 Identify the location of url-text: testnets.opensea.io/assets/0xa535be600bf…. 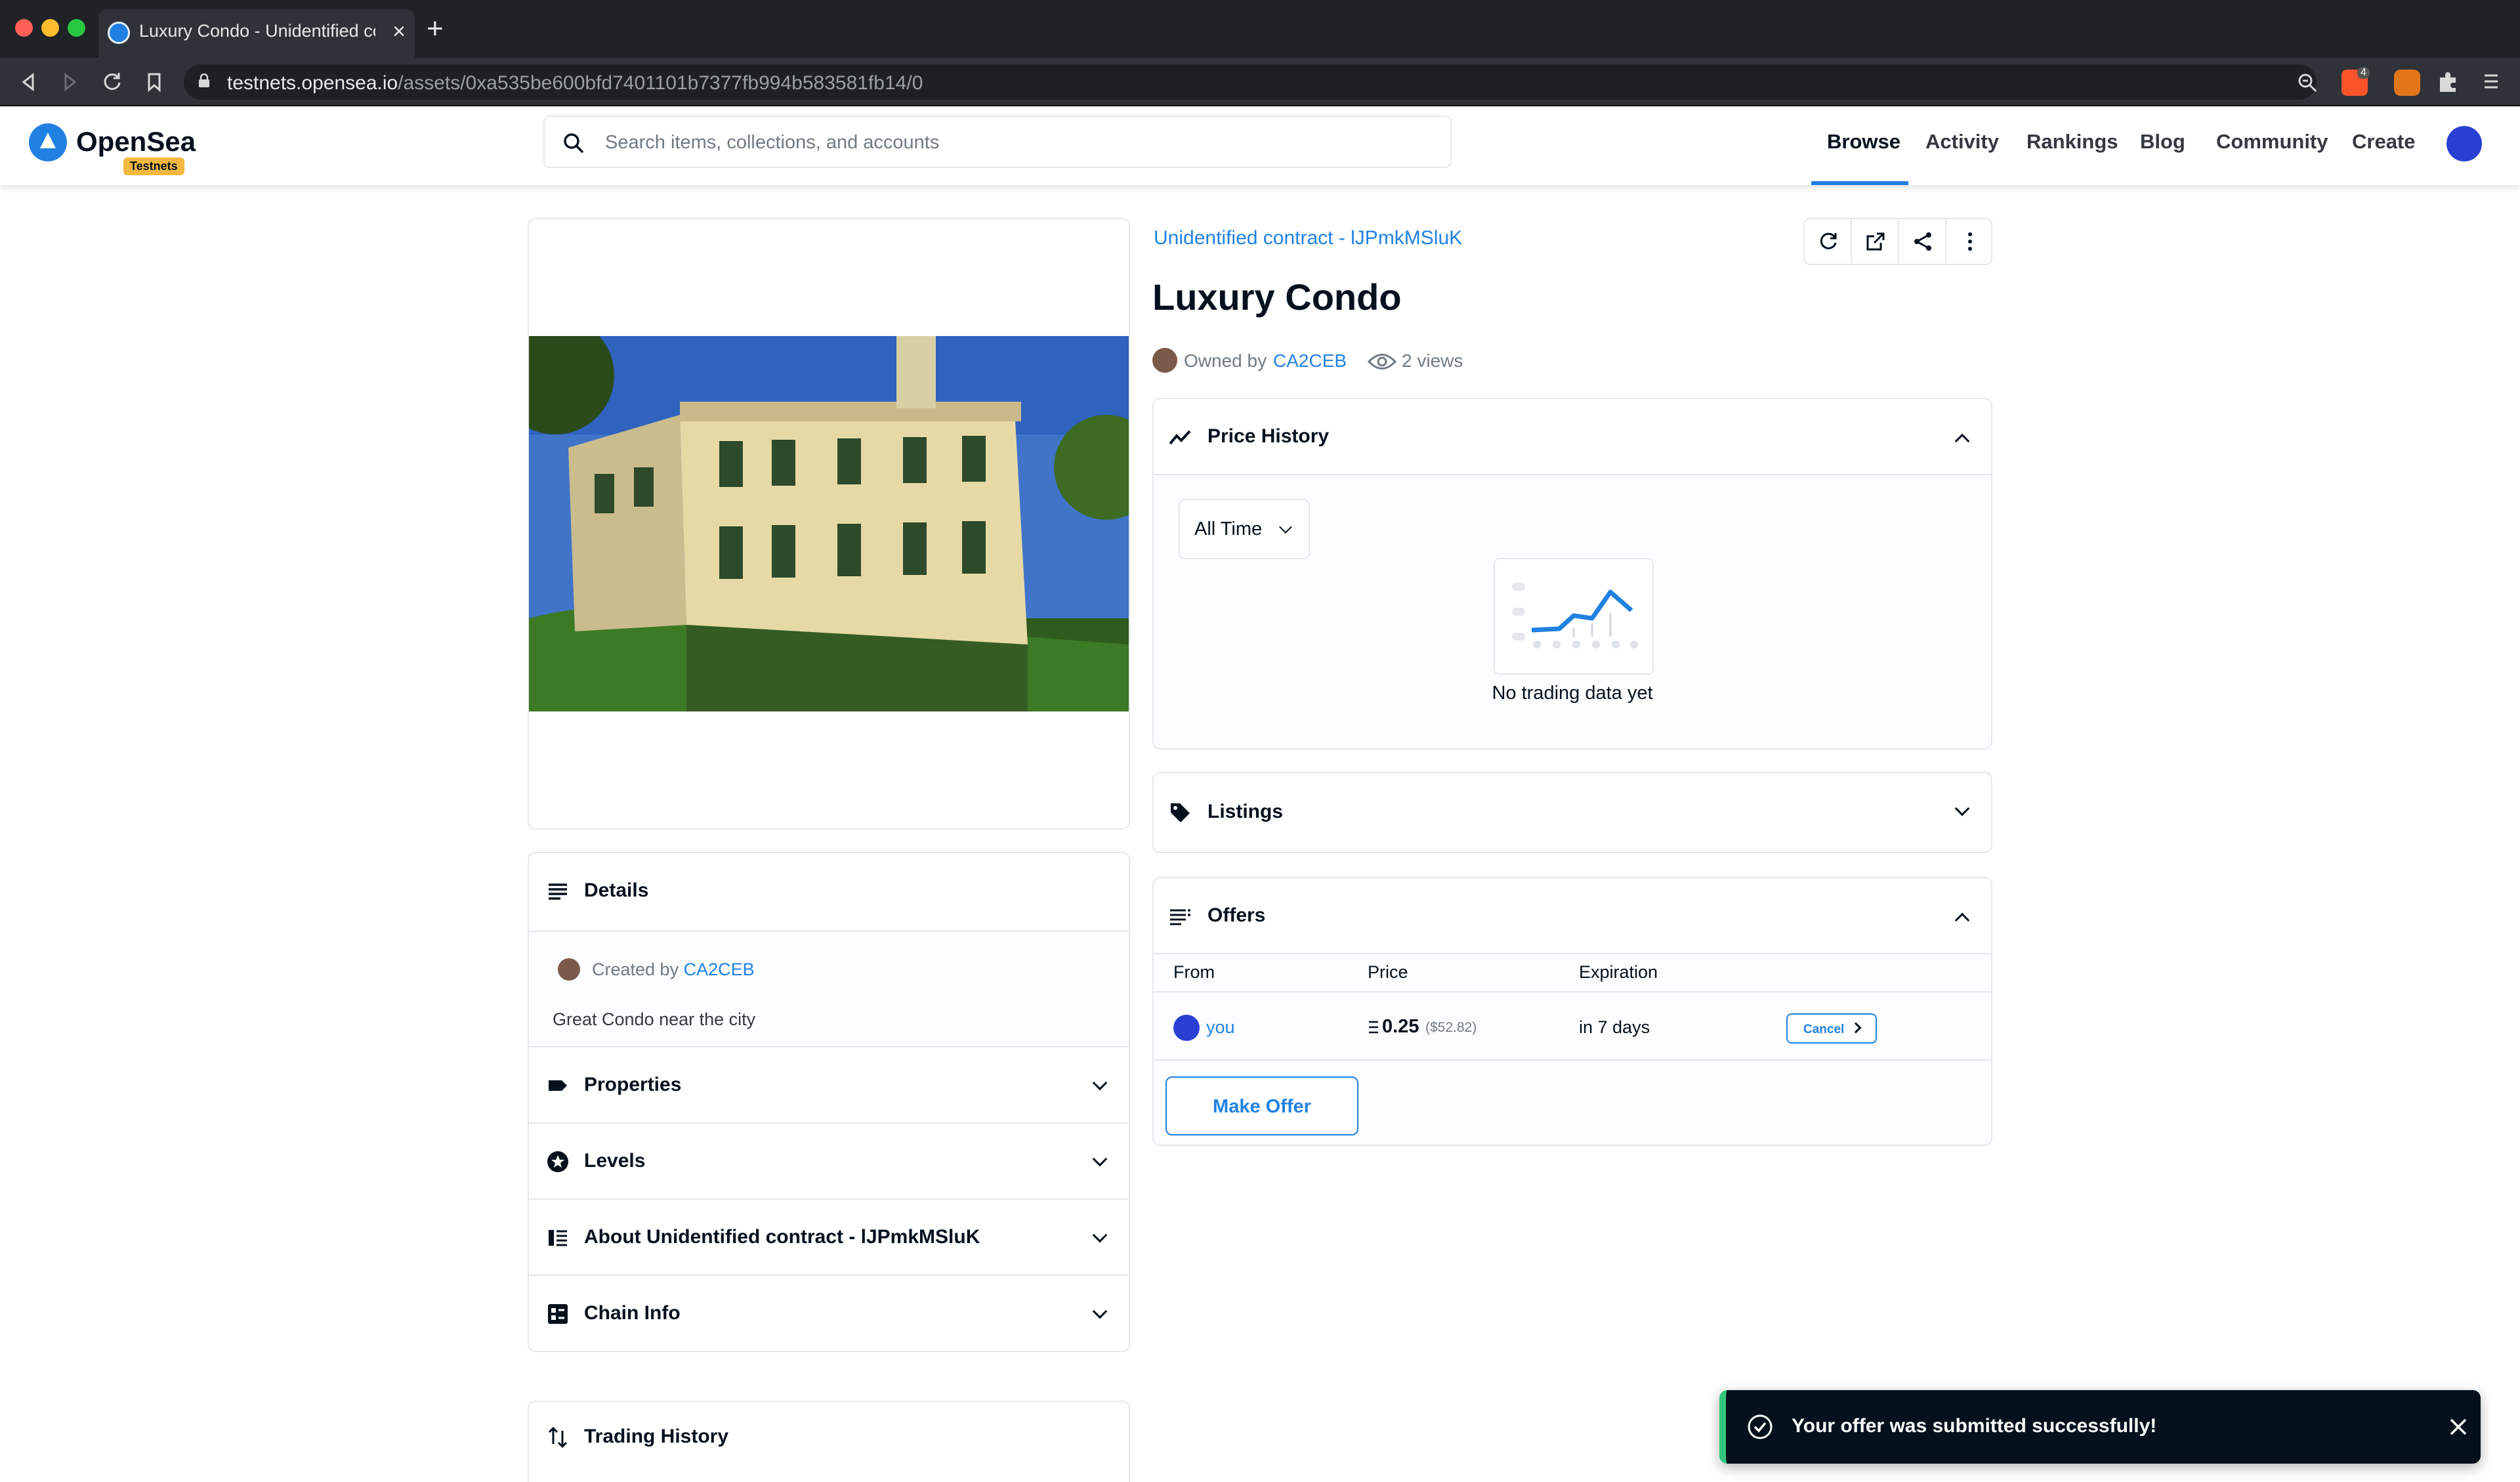
(575, 83).